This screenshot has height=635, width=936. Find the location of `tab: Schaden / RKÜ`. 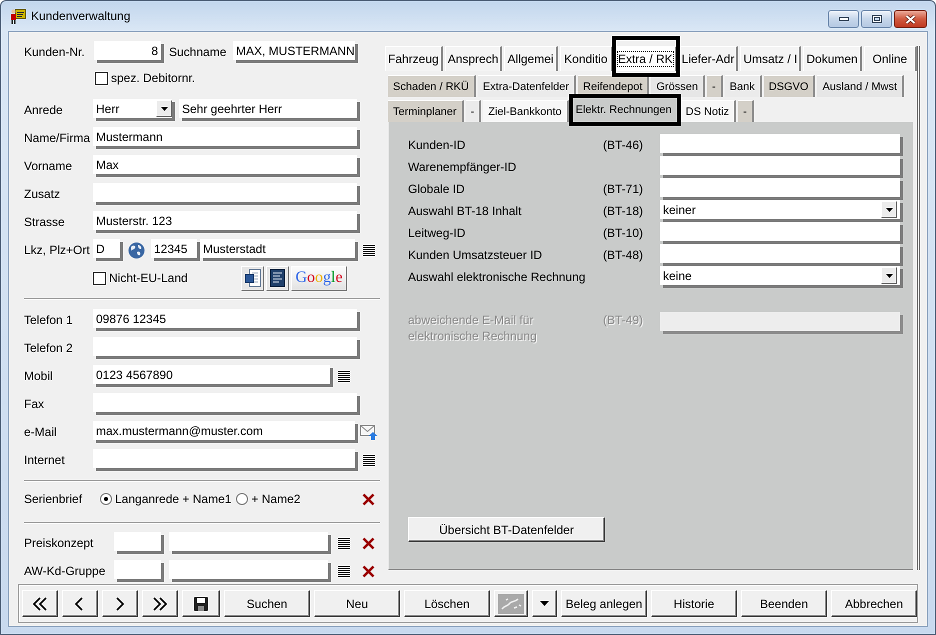

tab: Schaden / RKÜ is located at coordinates (432, 86).